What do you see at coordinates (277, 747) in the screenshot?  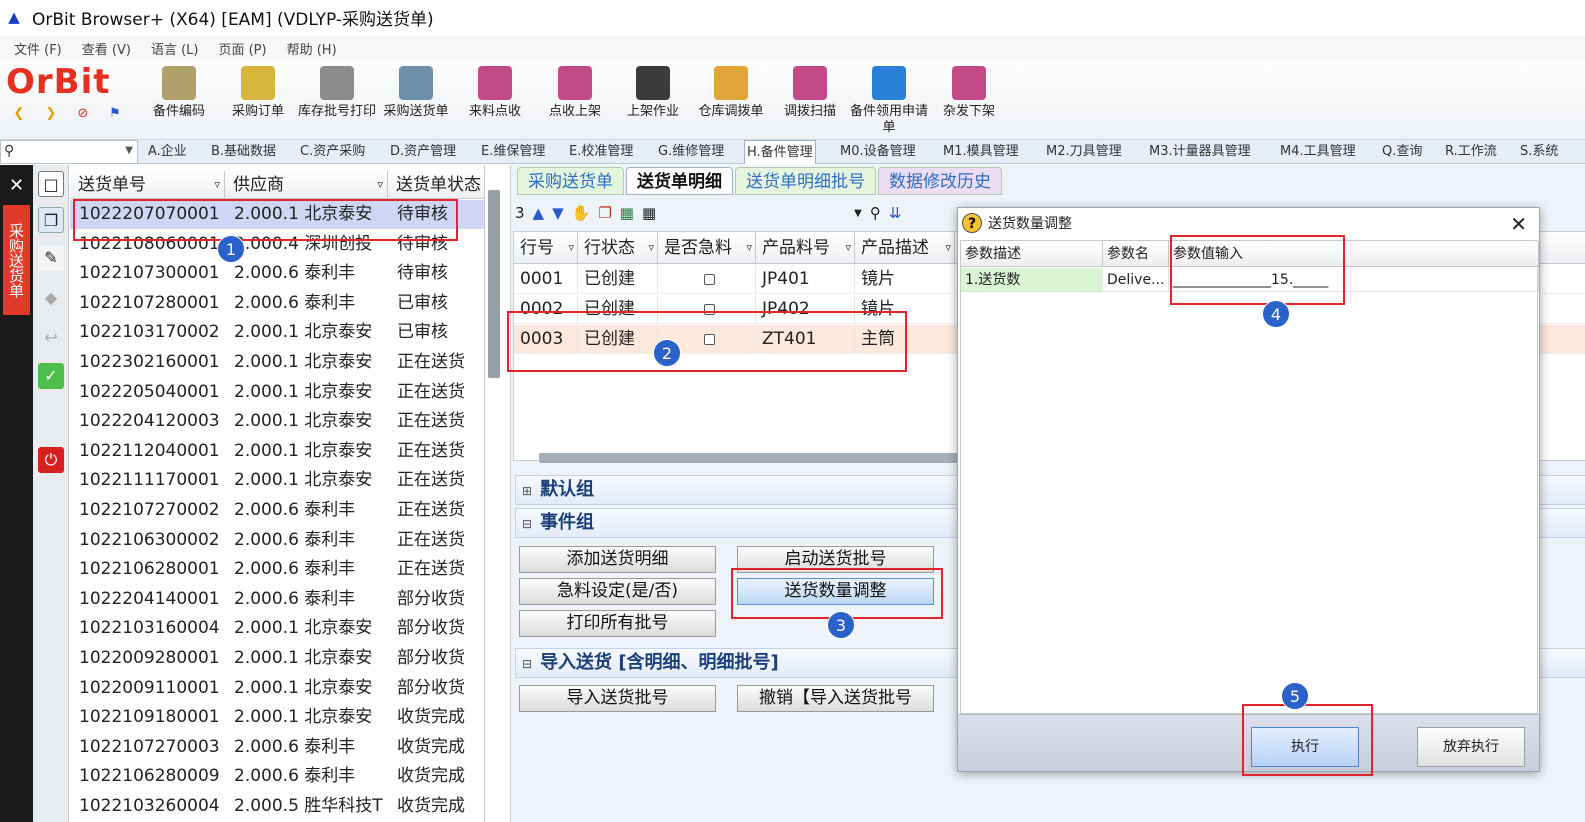 I see `table-row: 1022107270003 2.000.6 泰利丰 收货完成` at bounding box center [277, 747].